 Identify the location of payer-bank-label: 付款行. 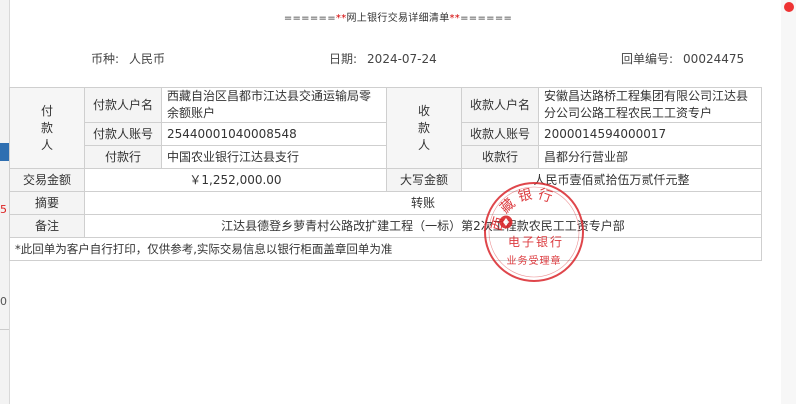
(123, 157).